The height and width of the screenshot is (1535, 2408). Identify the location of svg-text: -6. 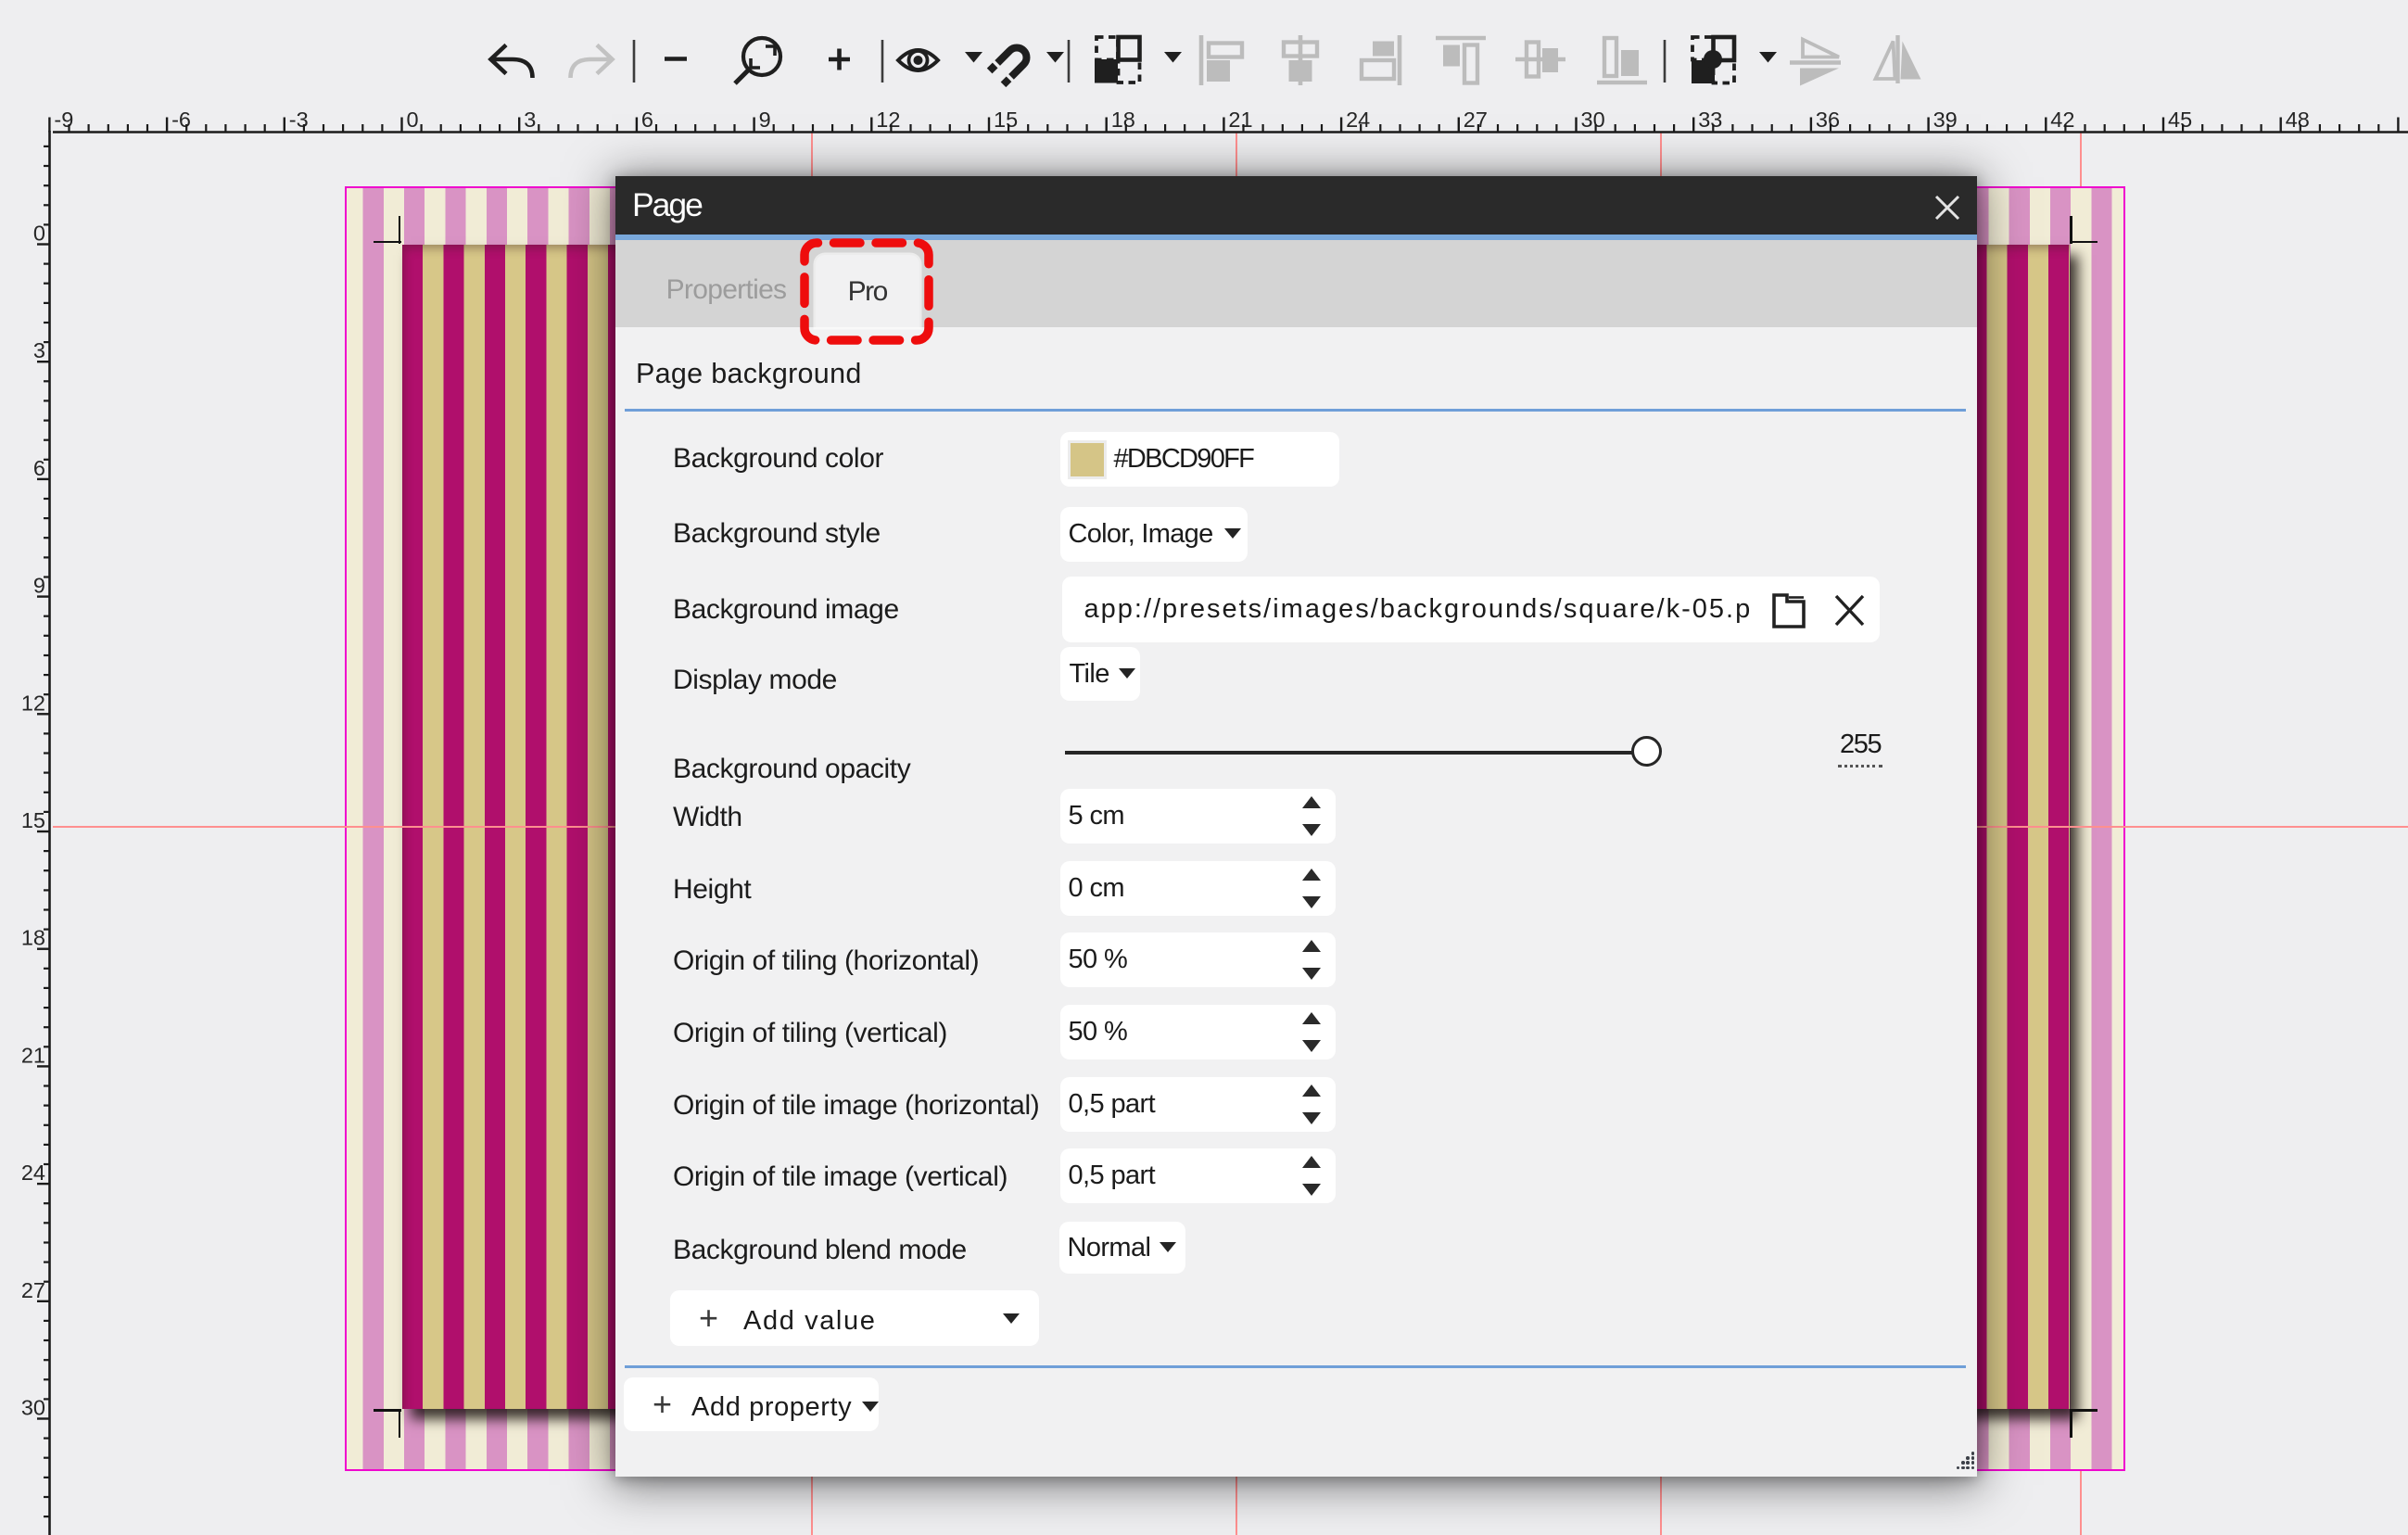
(181, 120).